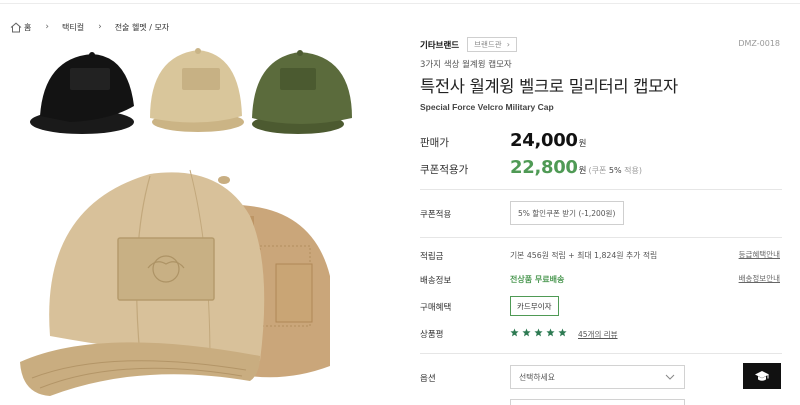  I want to click on option-label: 옵션, so click(428, 379).